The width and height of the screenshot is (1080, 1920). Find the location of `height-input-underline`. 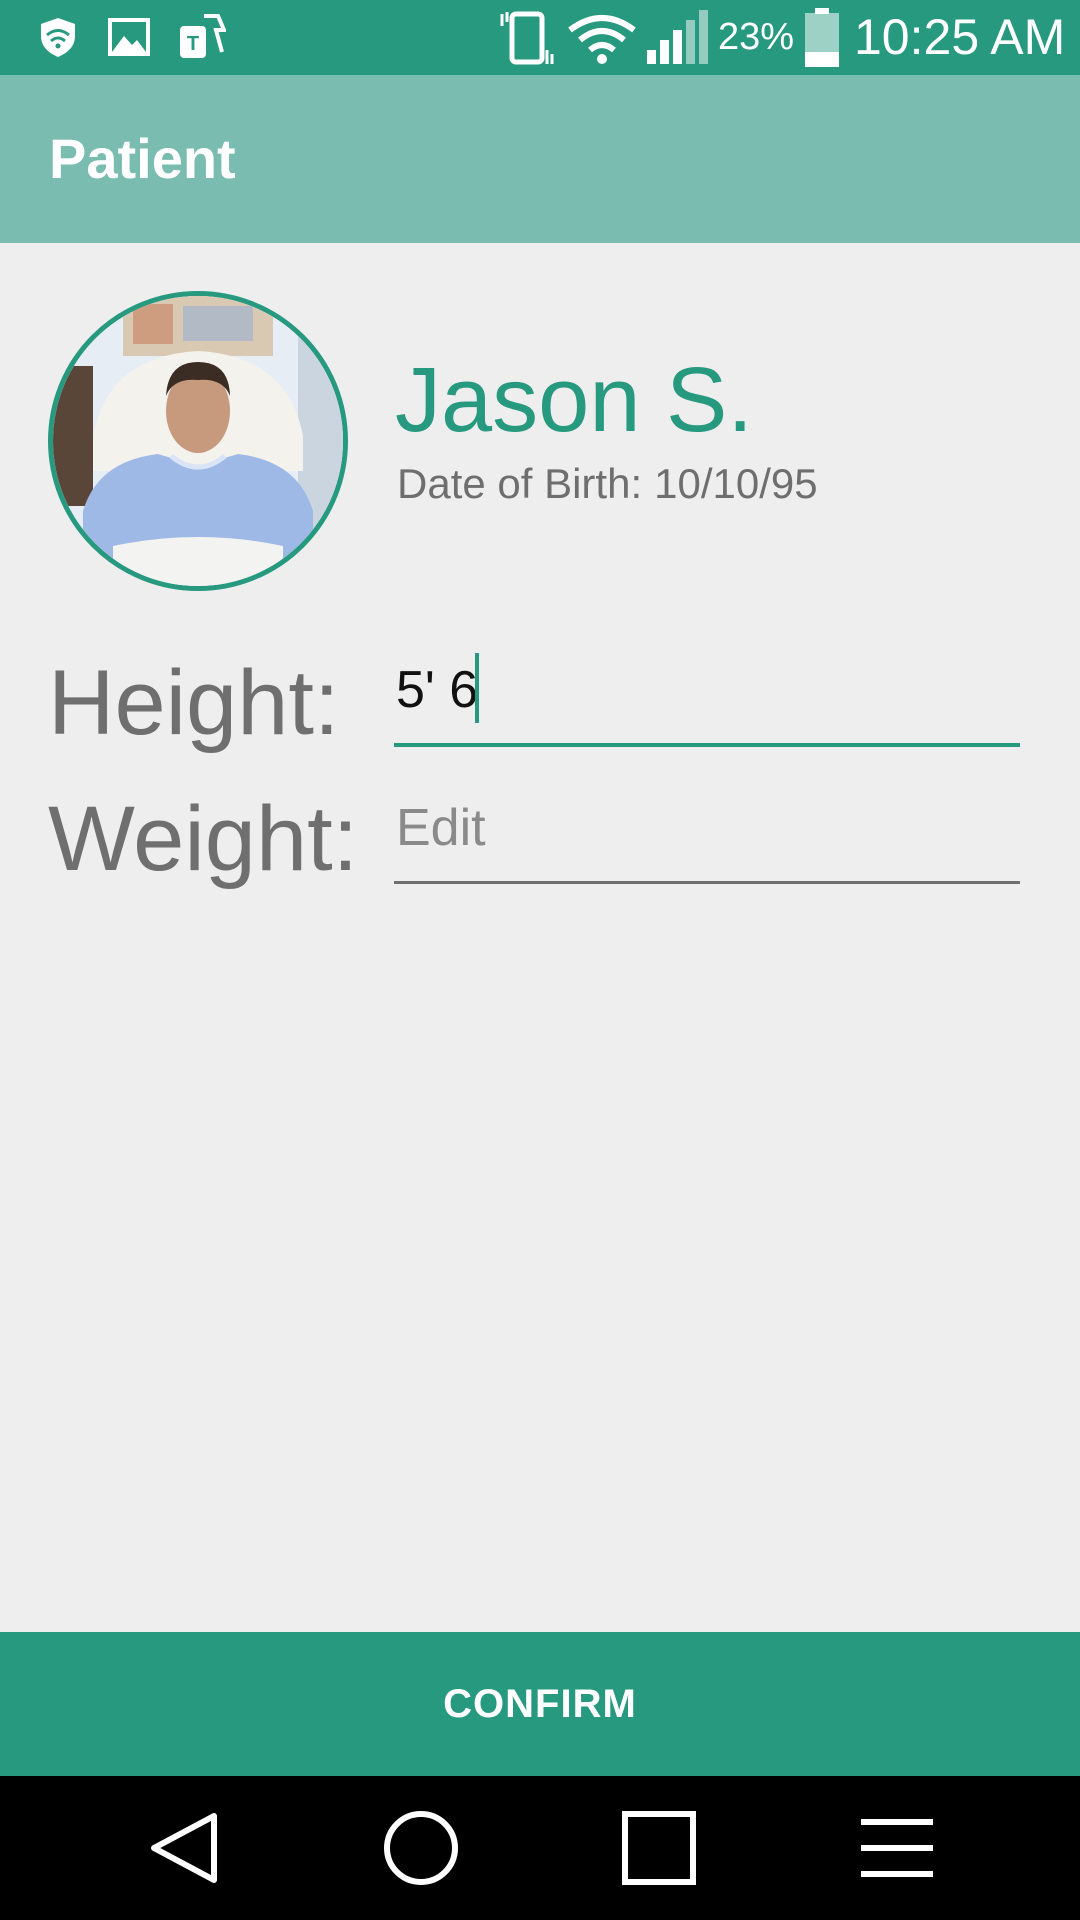

height-input-underline is located at coordinates (707, 745).